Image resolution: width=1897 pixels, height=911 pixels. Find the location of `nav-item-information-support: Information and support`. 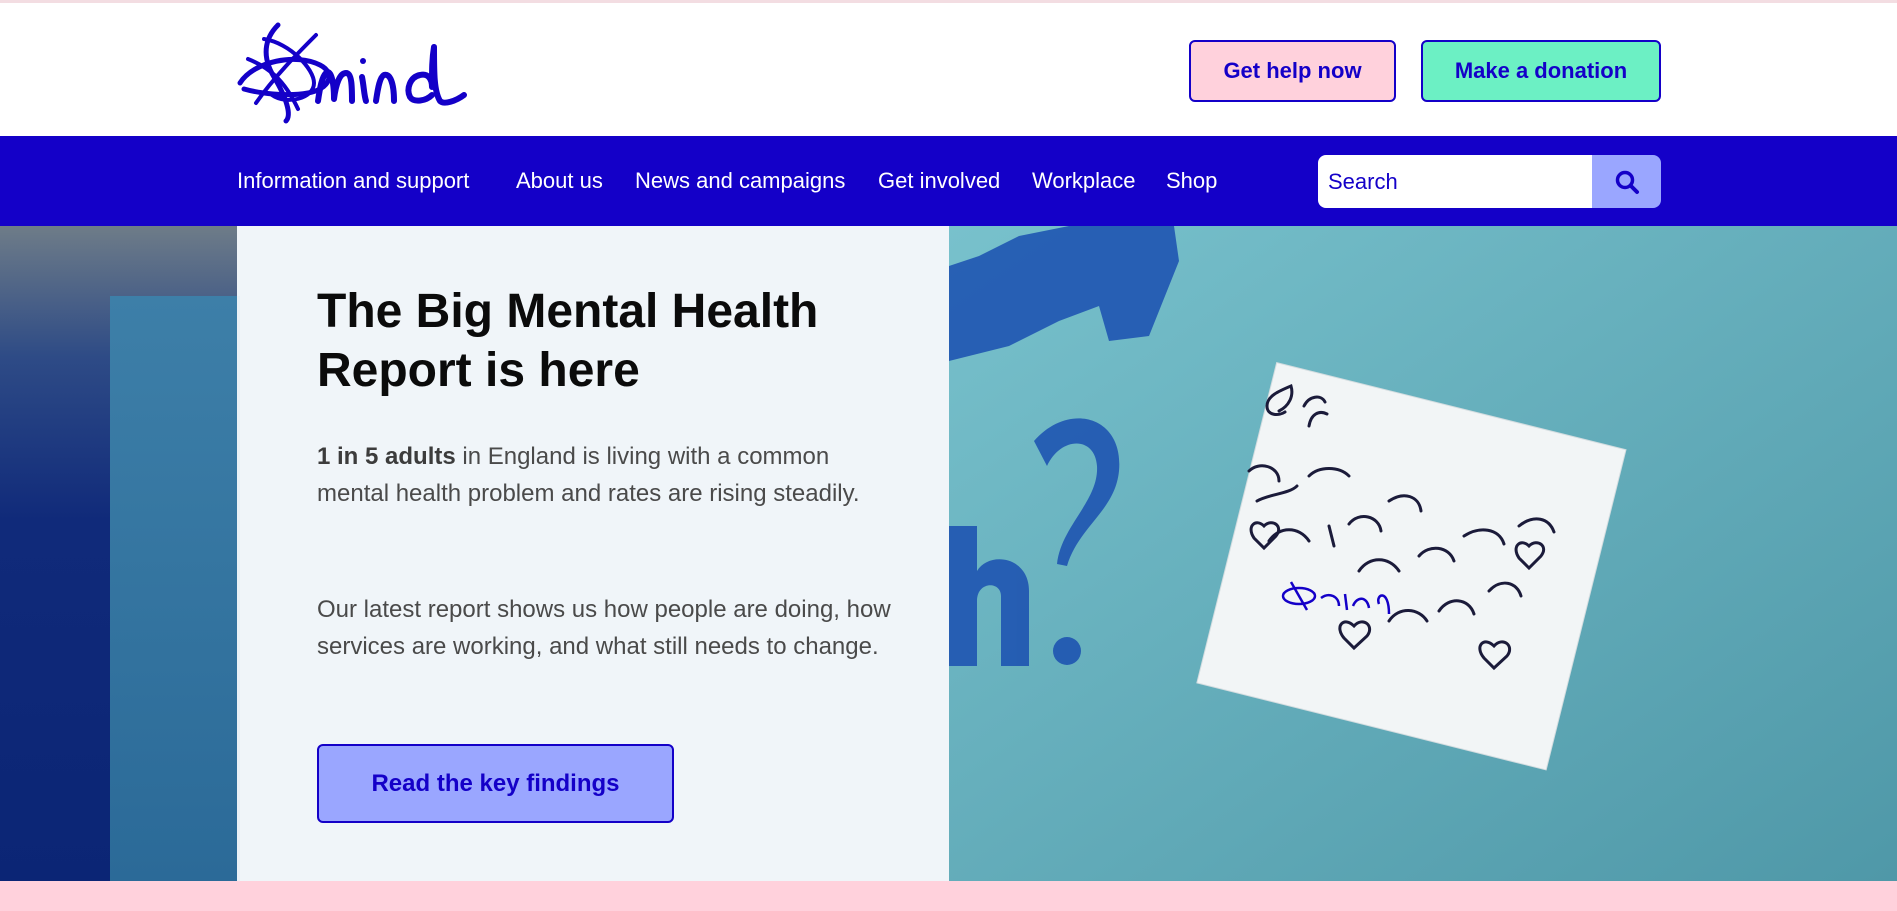

nav-item-information-support: Information and support is located at coordinates (353, 181).